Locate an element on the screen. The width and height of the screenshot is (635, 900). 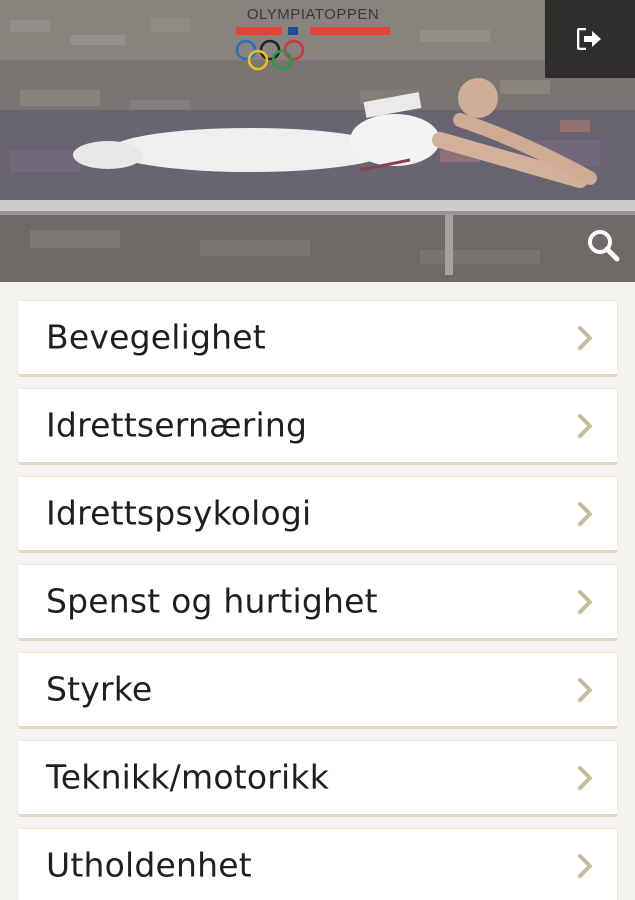
list-item-idrettsernaering: Idrettsernæring is located at coordinates (317, 426).